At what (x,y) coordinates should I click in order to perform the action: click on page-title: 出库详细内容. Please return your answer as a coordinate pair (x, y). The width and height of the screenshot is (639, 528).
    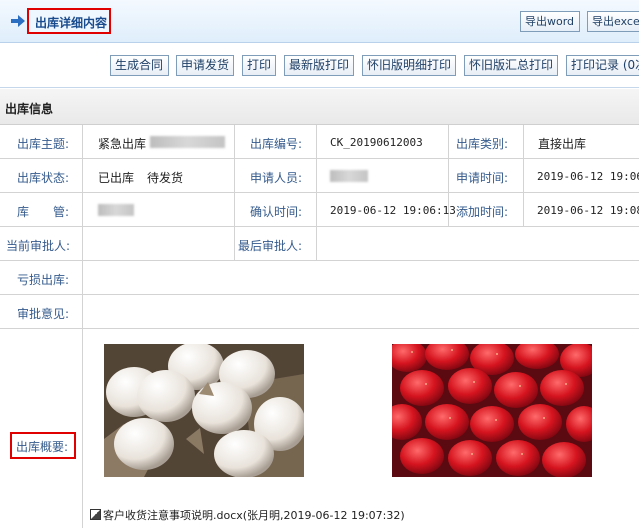
    Looking at the image, I should click on (71, 23).